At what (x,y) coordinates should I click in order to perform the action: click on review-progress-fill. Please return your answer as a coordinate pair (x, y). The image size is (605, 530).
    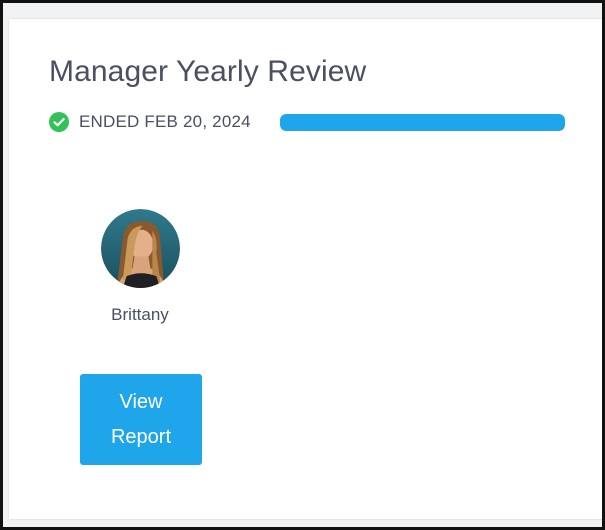
    Looking at the image, I should click on (422, 122).